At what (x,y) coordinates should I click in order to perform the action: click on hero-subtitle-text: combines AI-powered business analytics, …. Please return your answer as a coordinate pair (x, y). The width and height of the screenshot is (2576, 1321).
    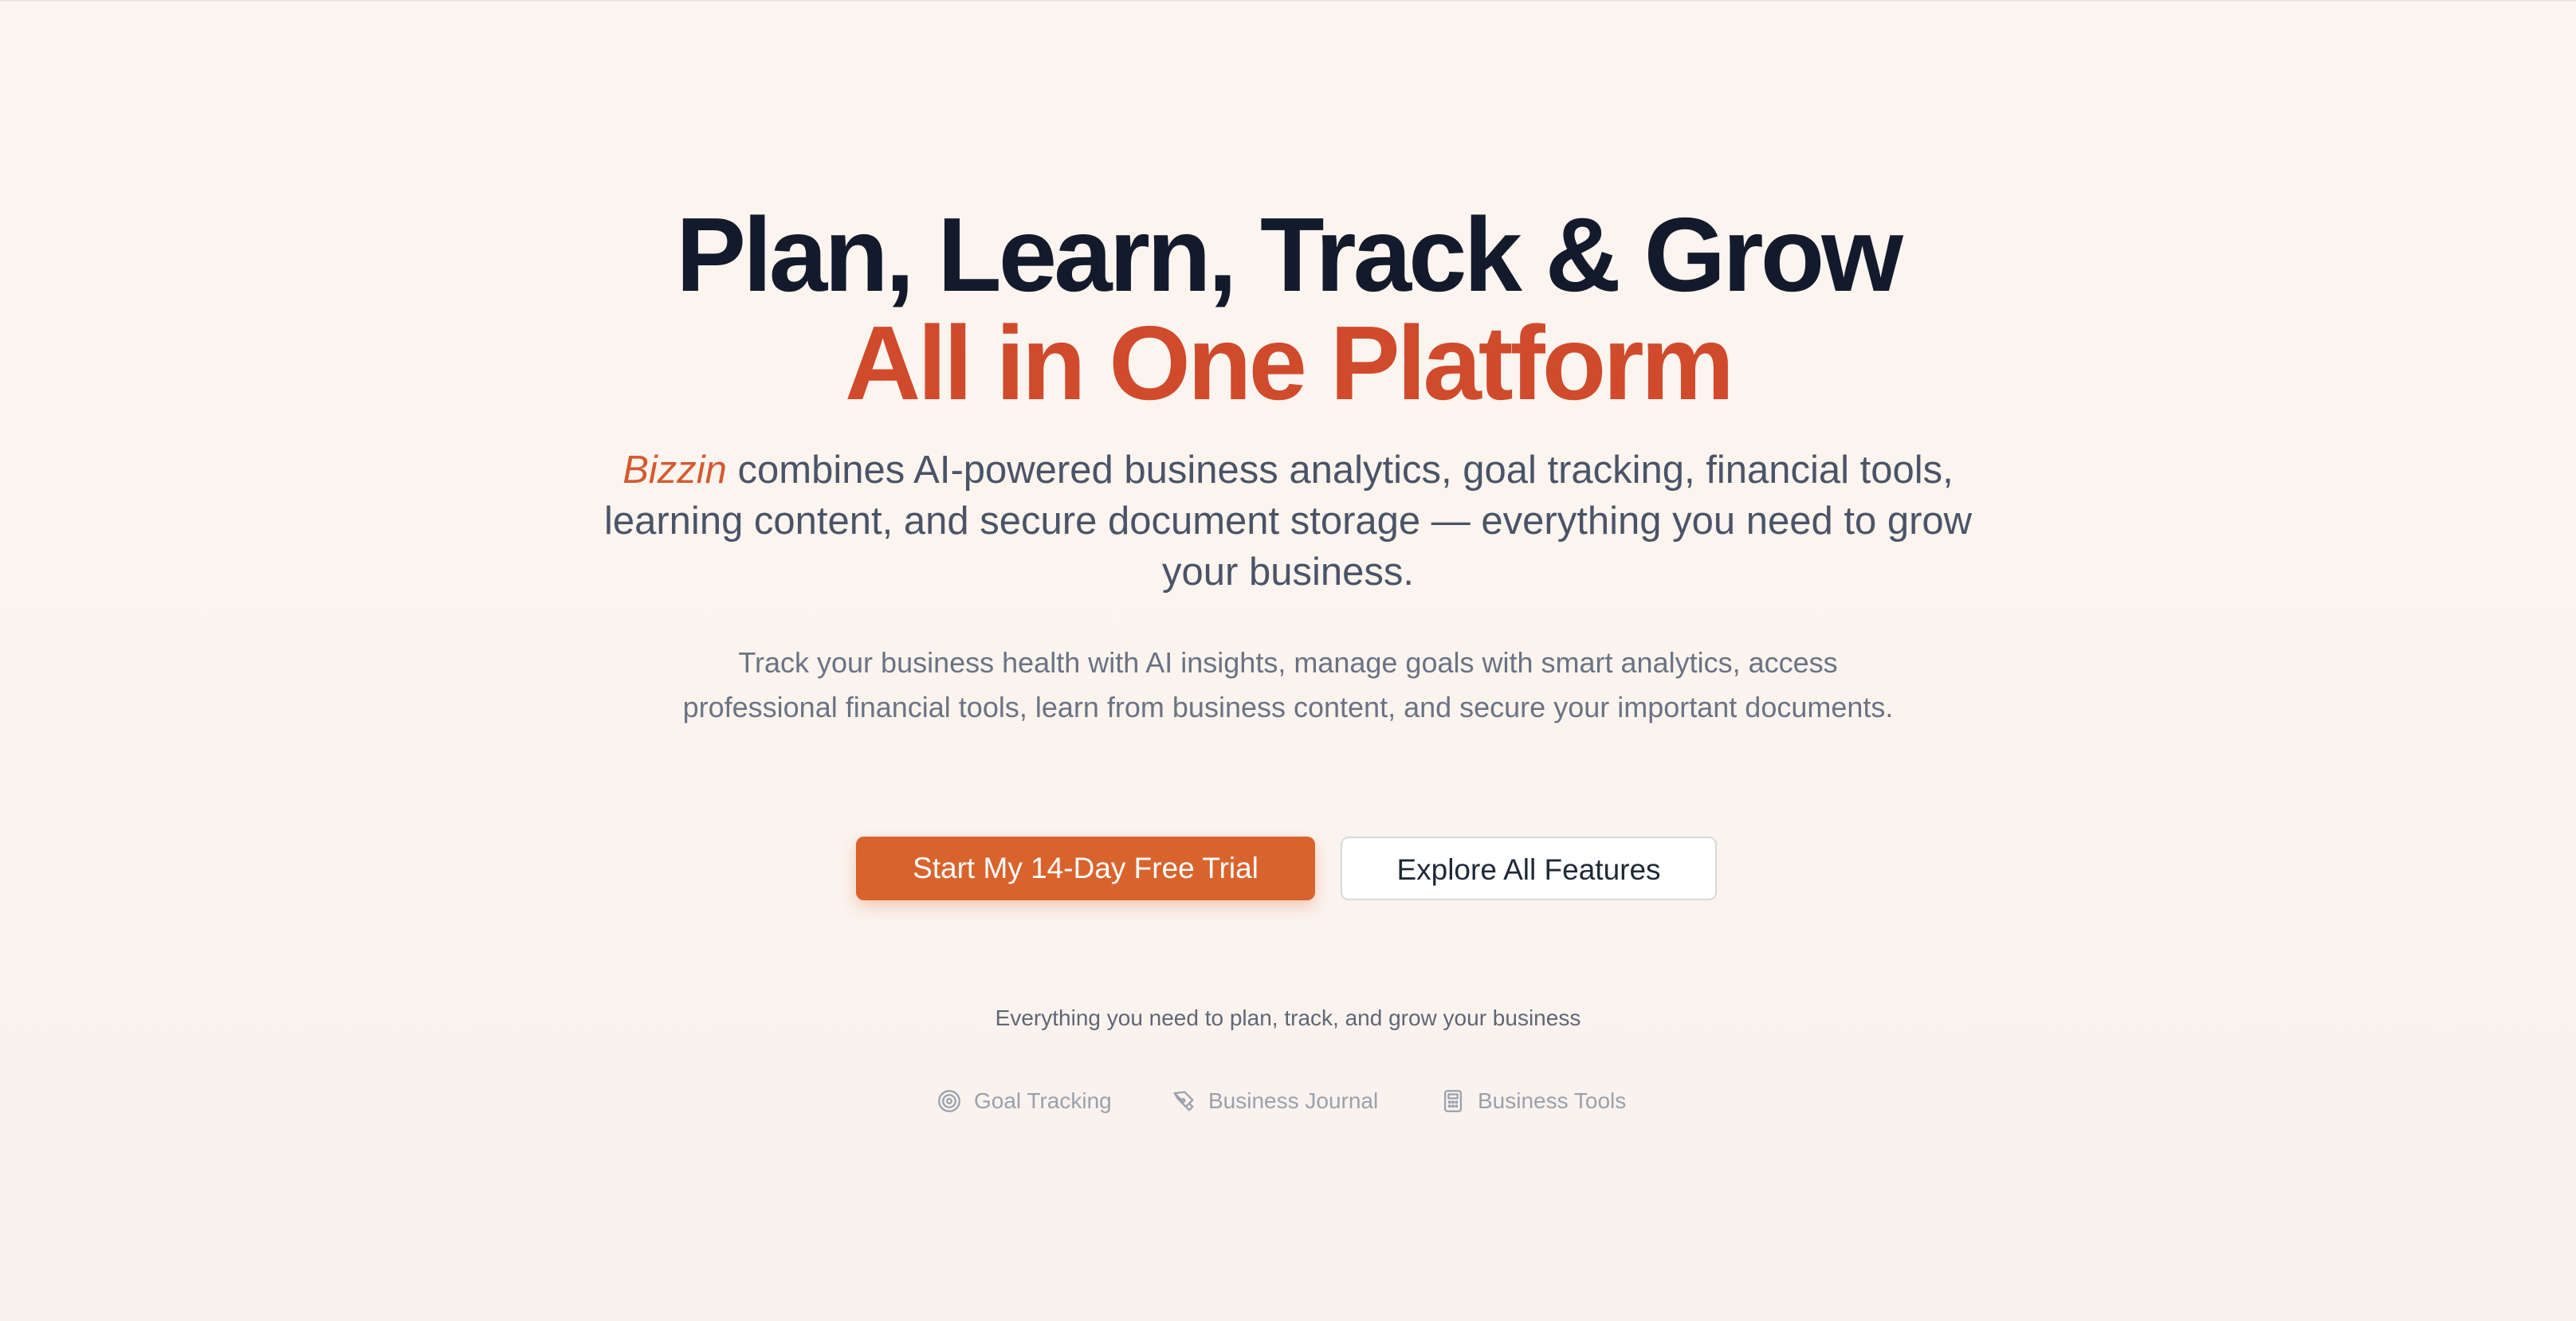
    Looking at the image, I should click on (1288, 521).